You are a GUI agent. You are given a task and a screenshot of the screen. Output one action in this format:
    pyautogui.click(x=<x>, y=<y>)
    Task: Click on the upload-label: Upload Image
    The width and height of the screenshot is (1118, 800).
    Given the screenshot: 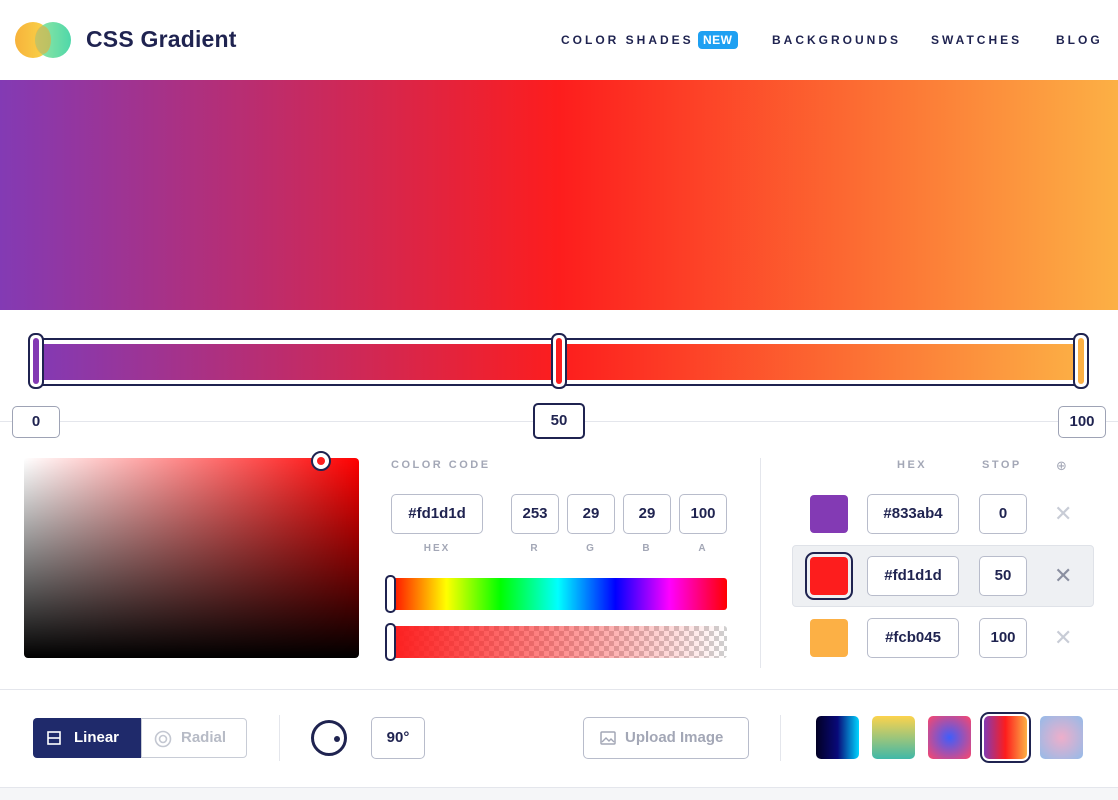 What is the action you would take?
    pyautogui.click(x=674, y=737)
    